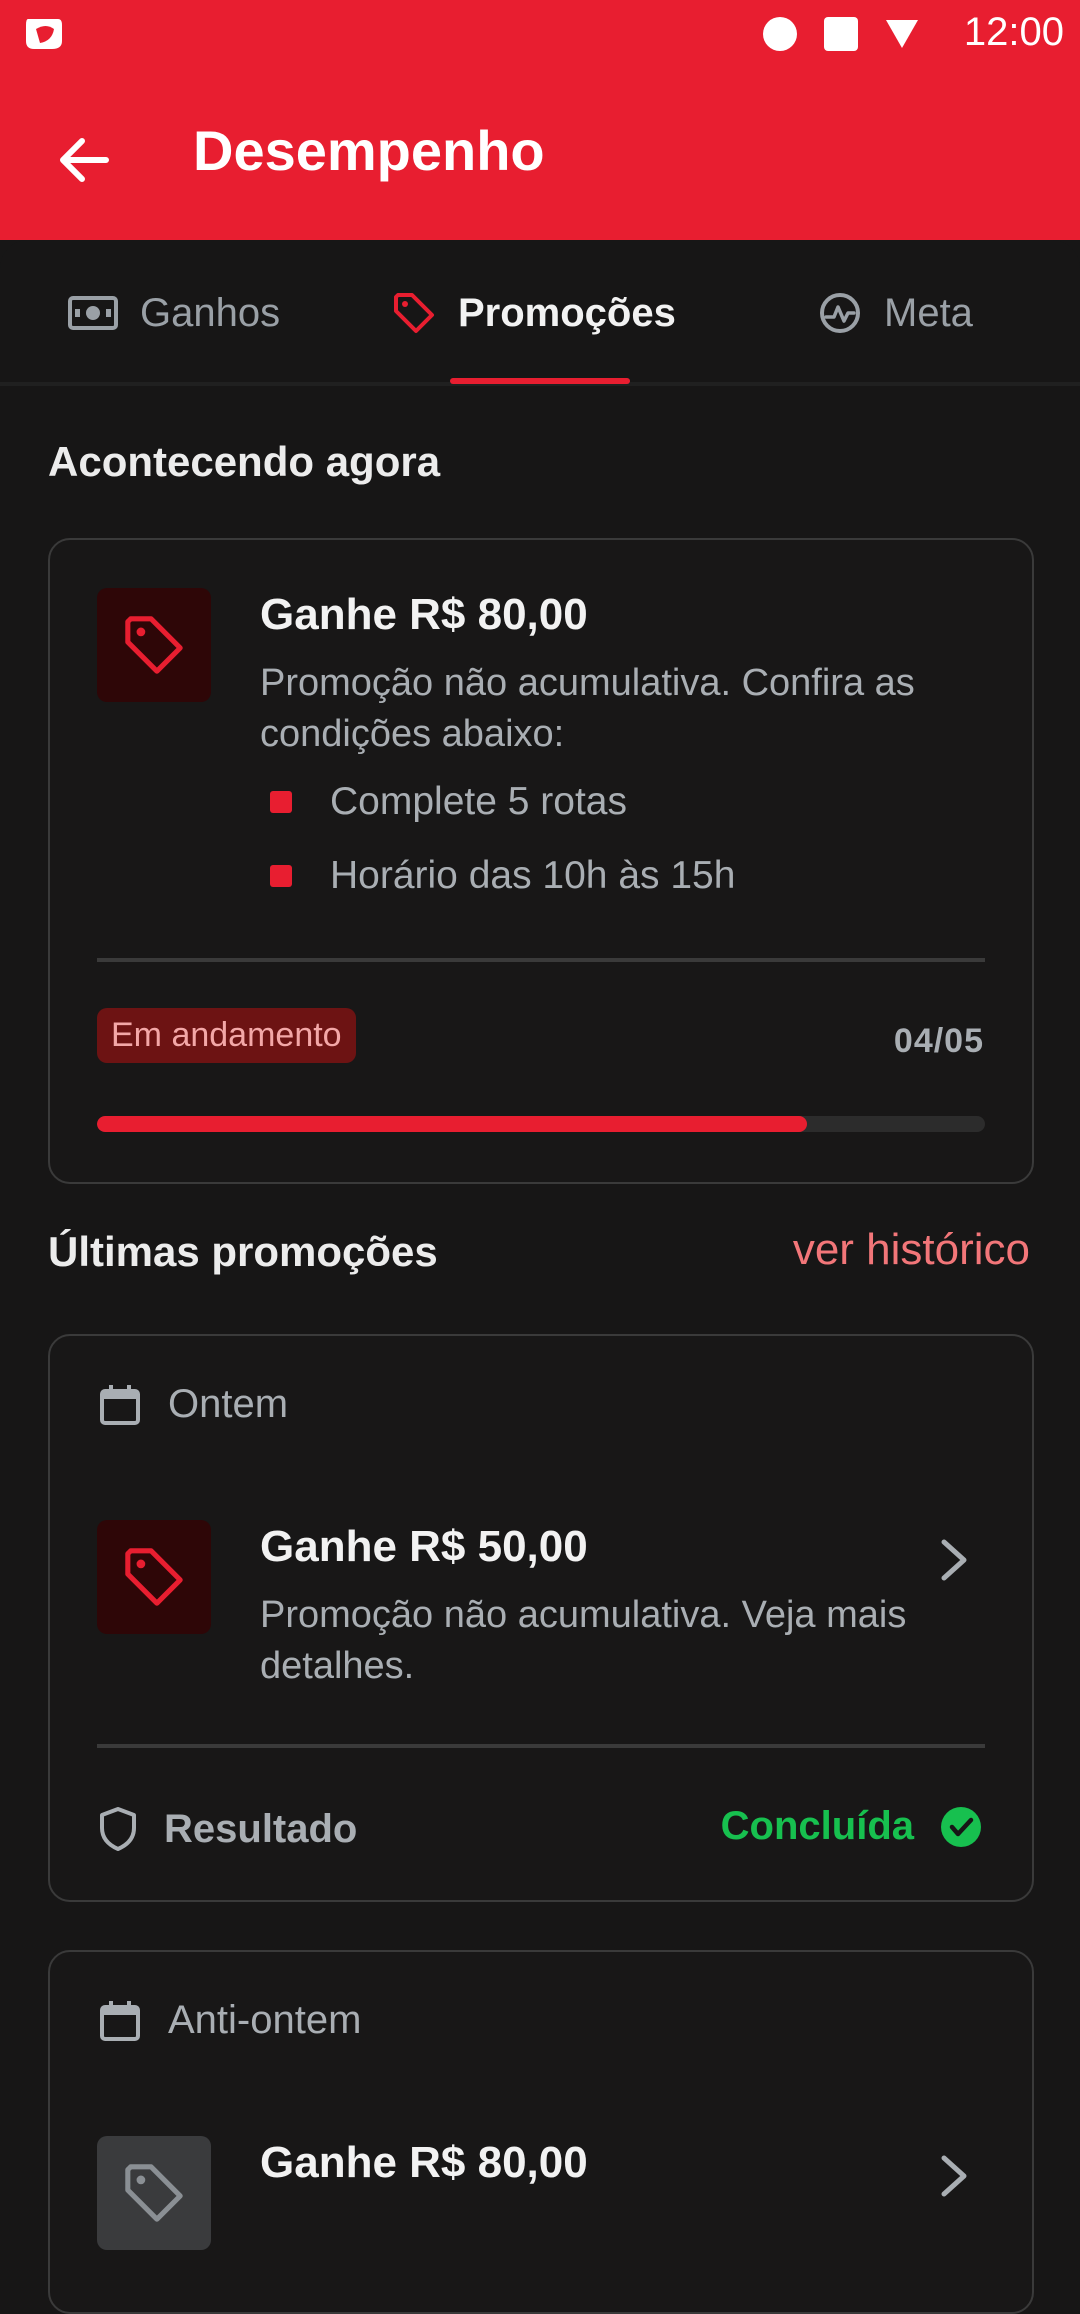 Image resolution: width=1080 pixels, height=2314 pixels. What do you see at coordinates (780, 34) in the screenshot?
I see `dot-icon` at bounding box center [780, 34].